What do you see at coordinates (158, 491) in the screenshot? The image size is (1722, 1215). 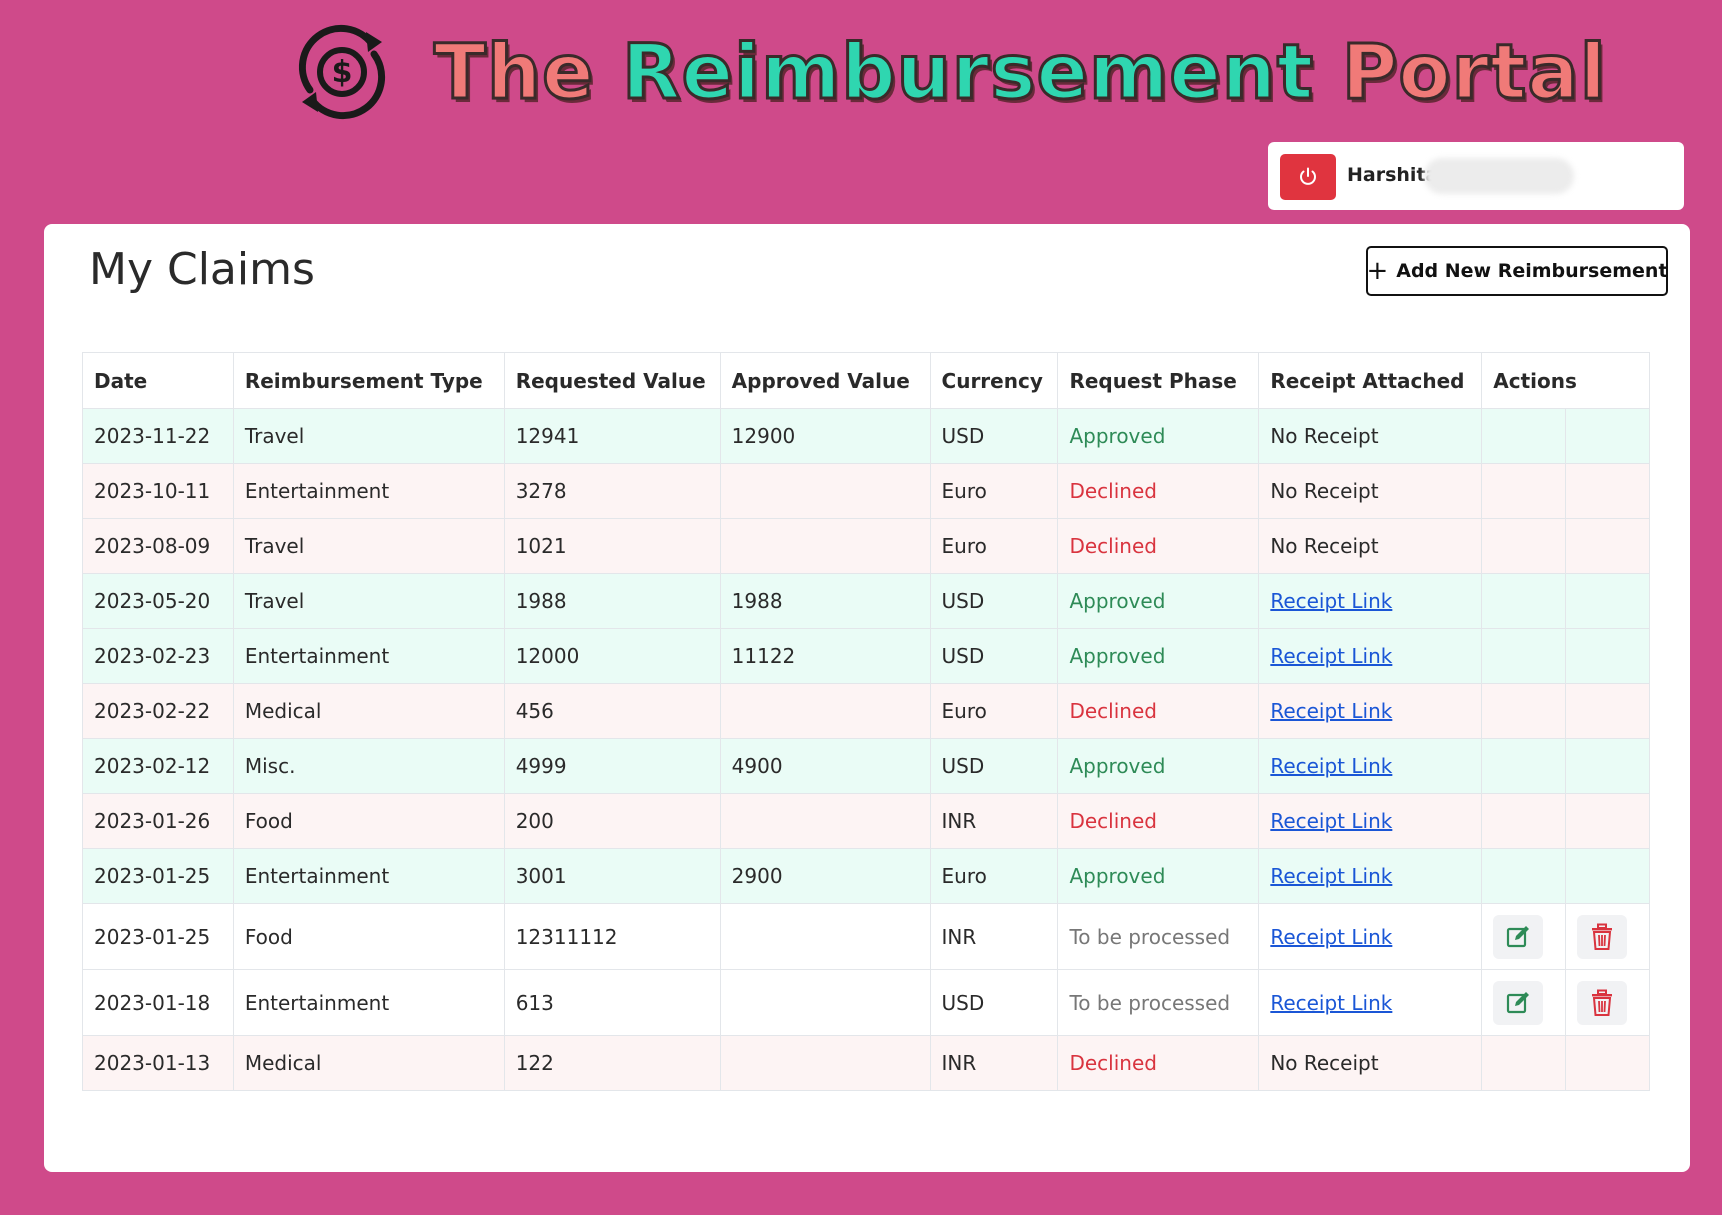 I see `cell-date: 2023-10-11` at bounding box center [158, 491].